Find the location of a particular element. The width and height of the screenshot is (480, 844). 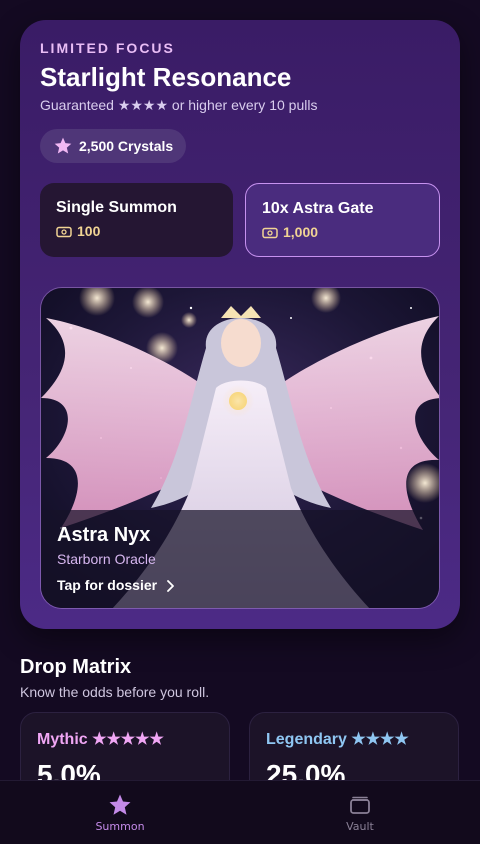

ten-summon-cost-value: 1,000 is located at coordinates (301, 232).